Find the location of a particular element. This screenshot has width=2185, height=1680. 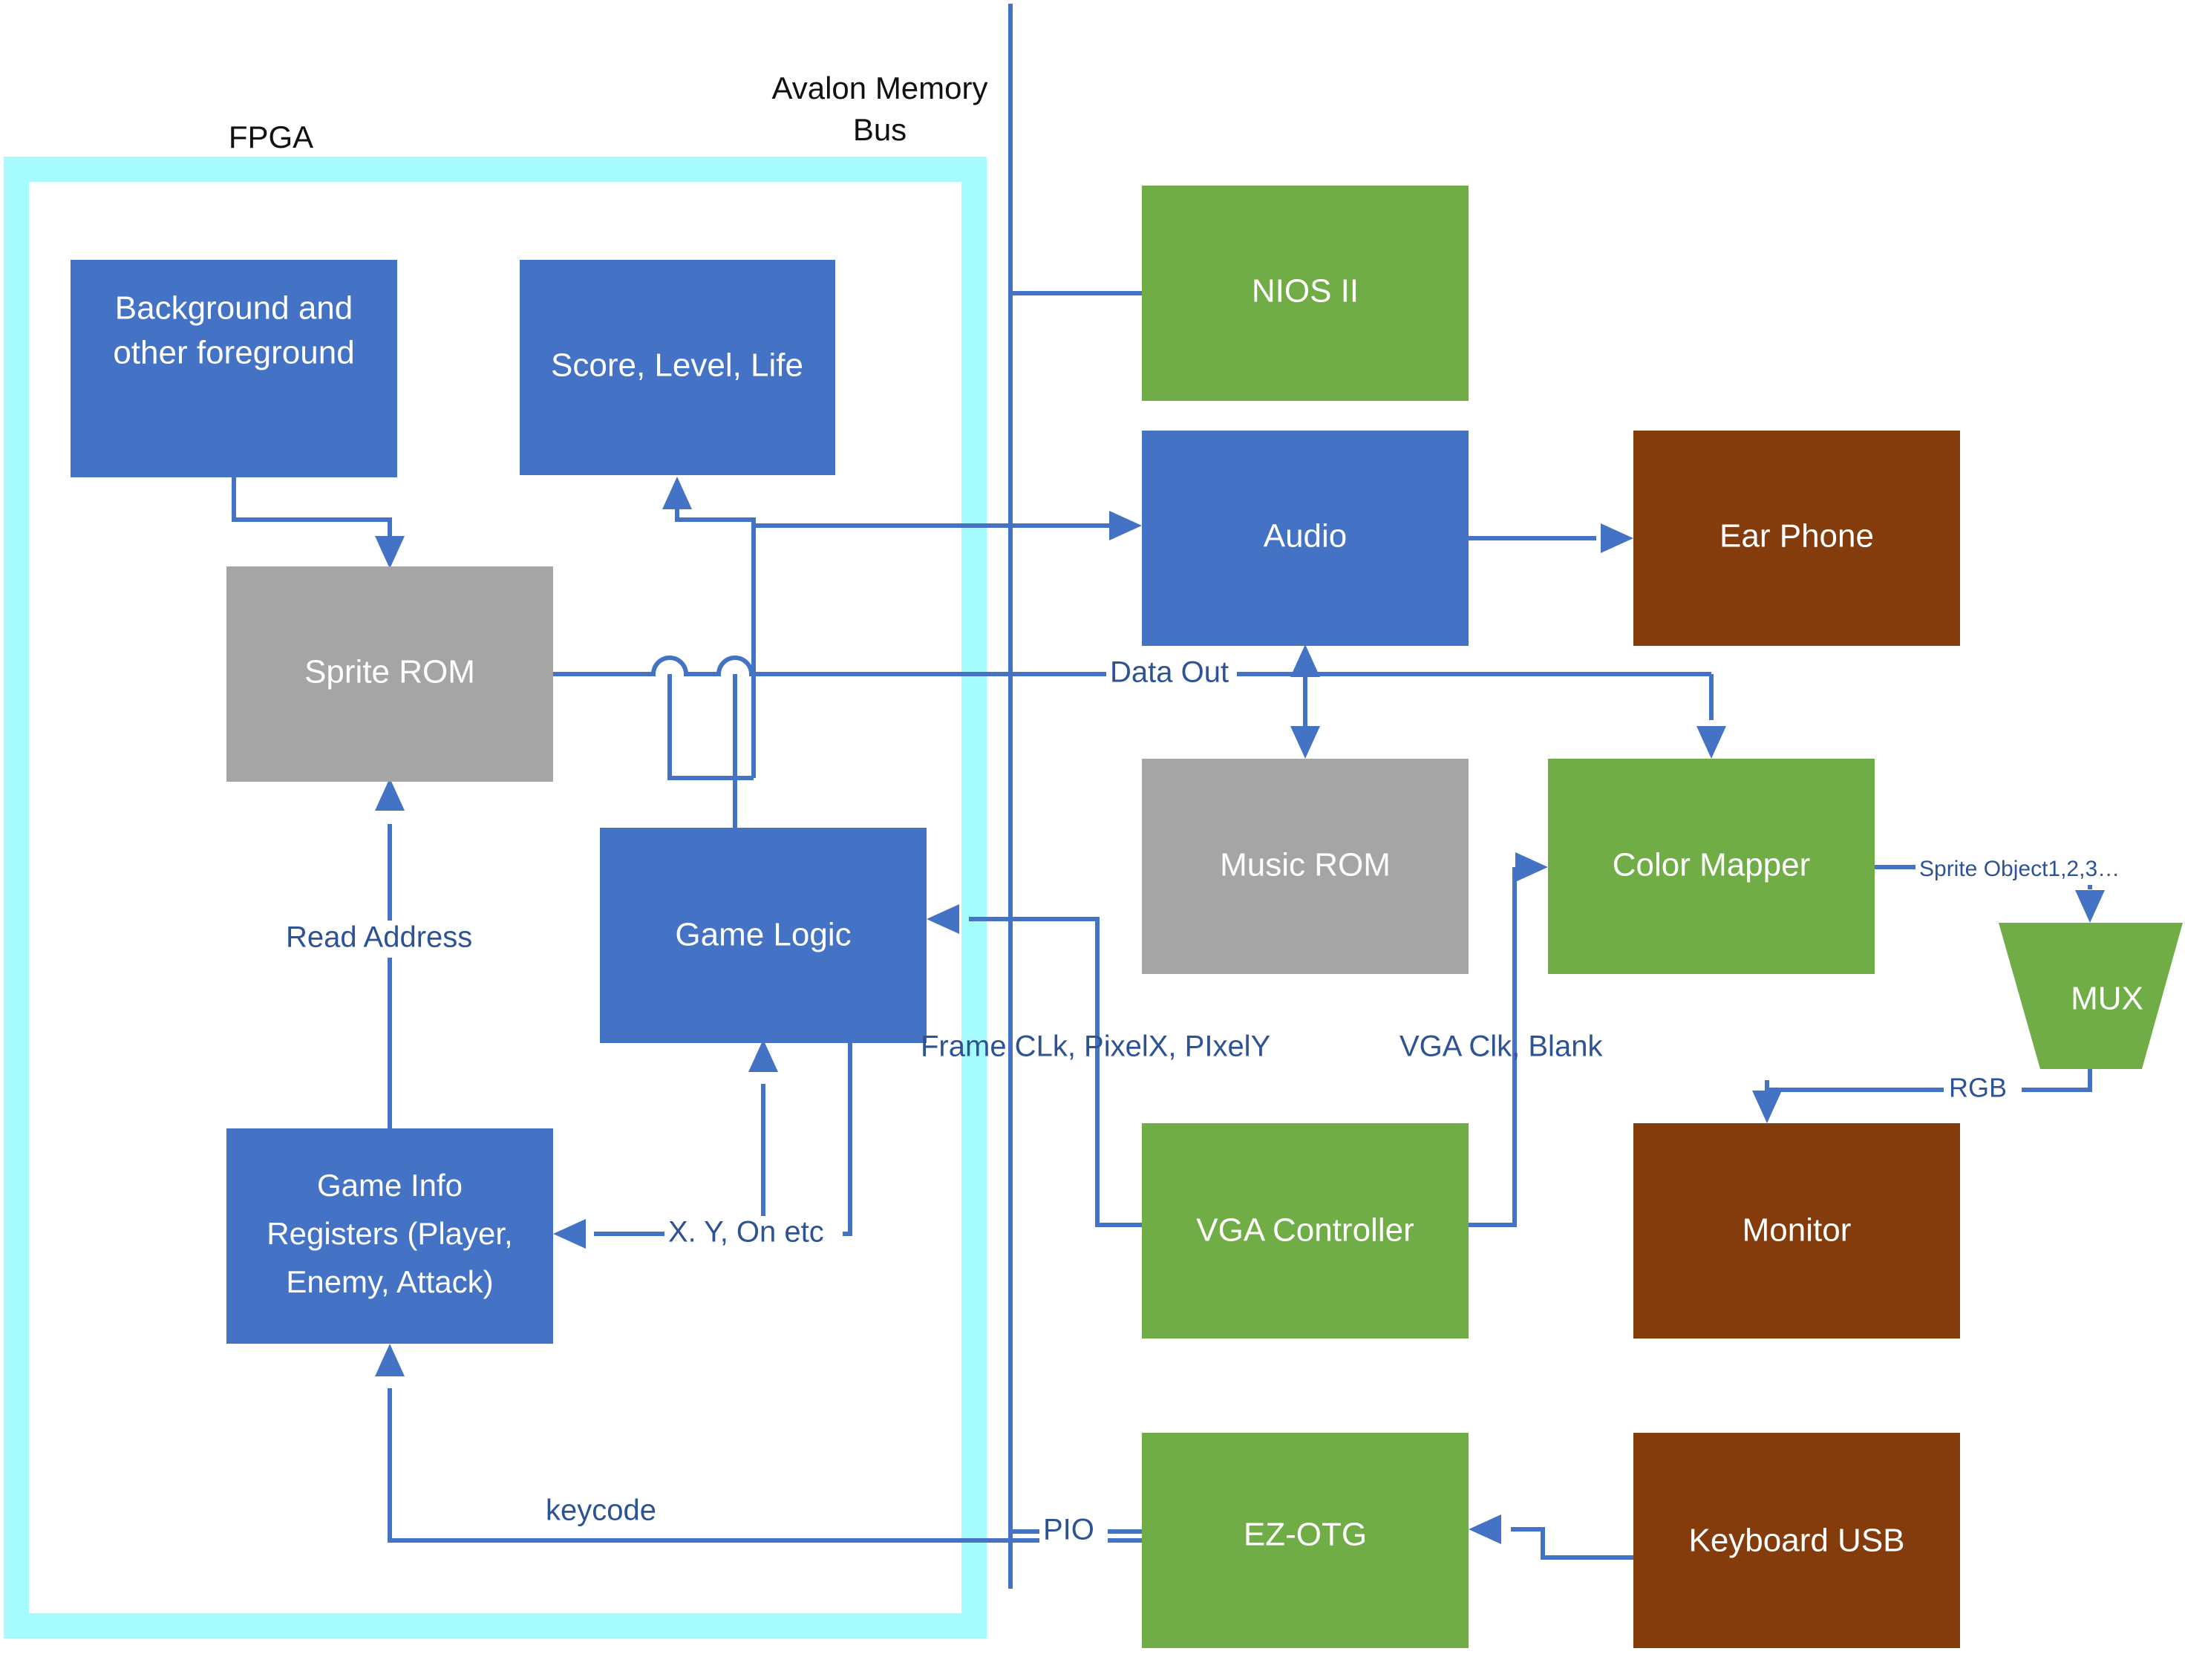

block-music-rom: Music ROM is located at coordinates (1305, 867).